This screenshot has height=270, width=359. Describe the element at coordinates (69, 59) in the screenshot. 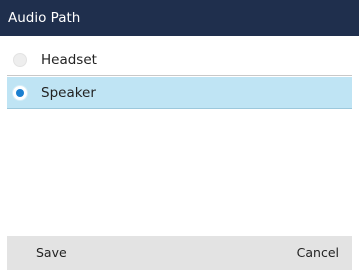

I see `option-label: Headset` at that location.